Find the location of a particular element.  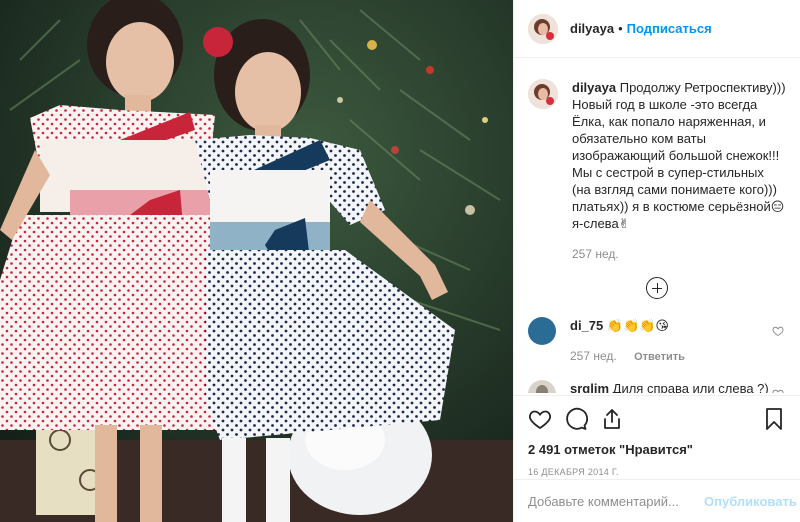

comment-icon is located at coordinates (576, 419).